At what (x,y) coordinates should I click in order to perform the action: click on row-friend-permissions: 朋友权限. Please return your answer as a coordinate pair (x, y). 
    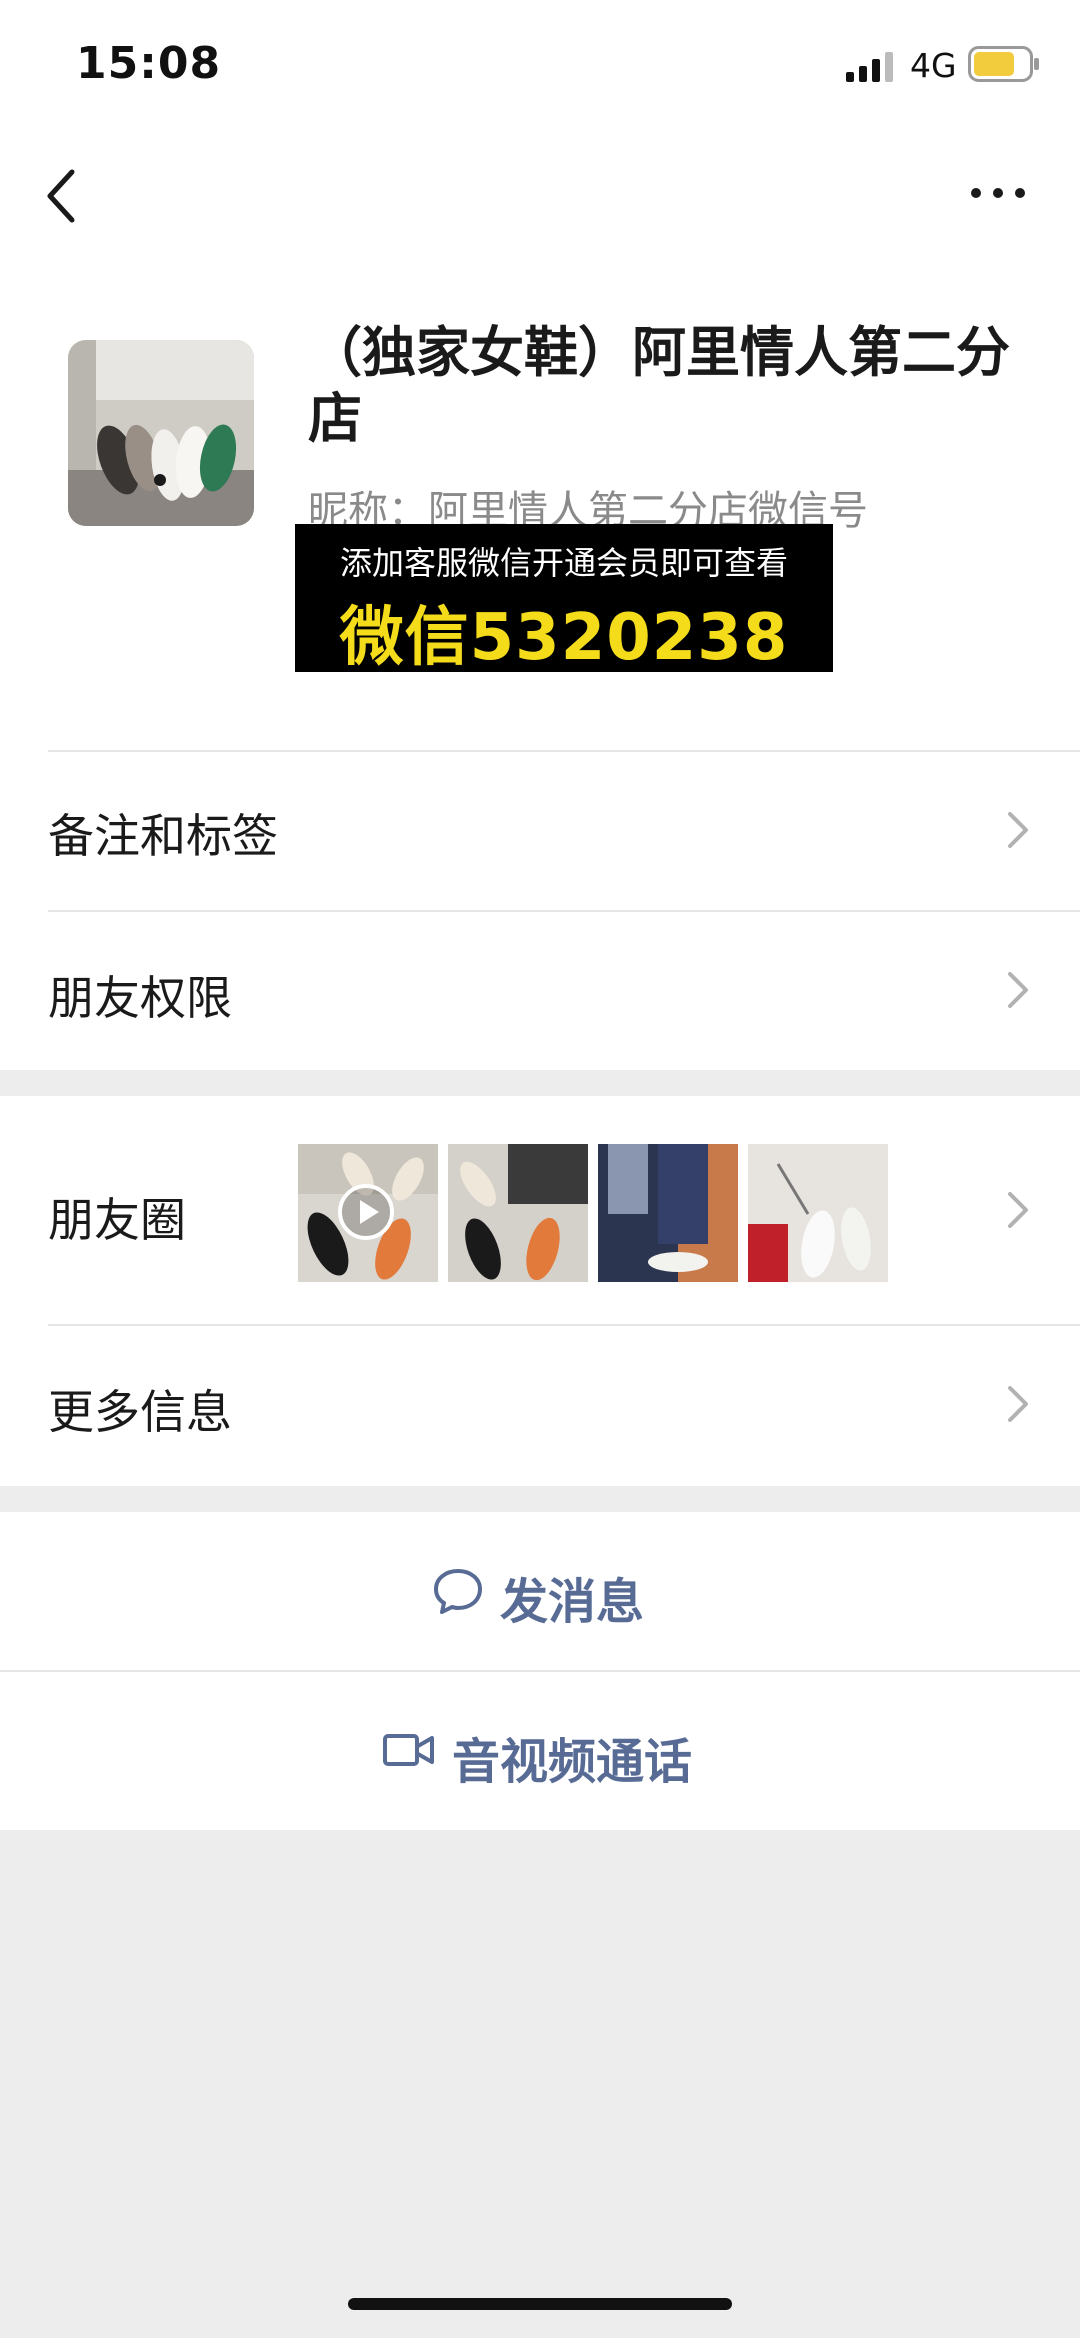
    Looking at the image, I should click on (540, 990).